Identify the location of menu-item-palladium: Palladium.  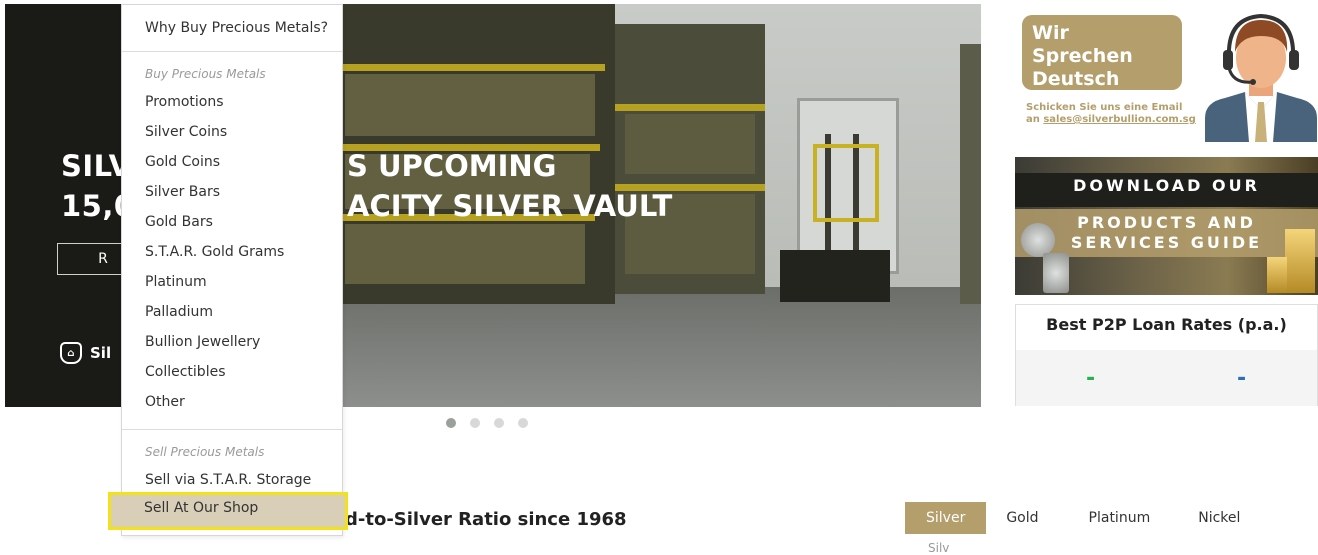
(179, 312).